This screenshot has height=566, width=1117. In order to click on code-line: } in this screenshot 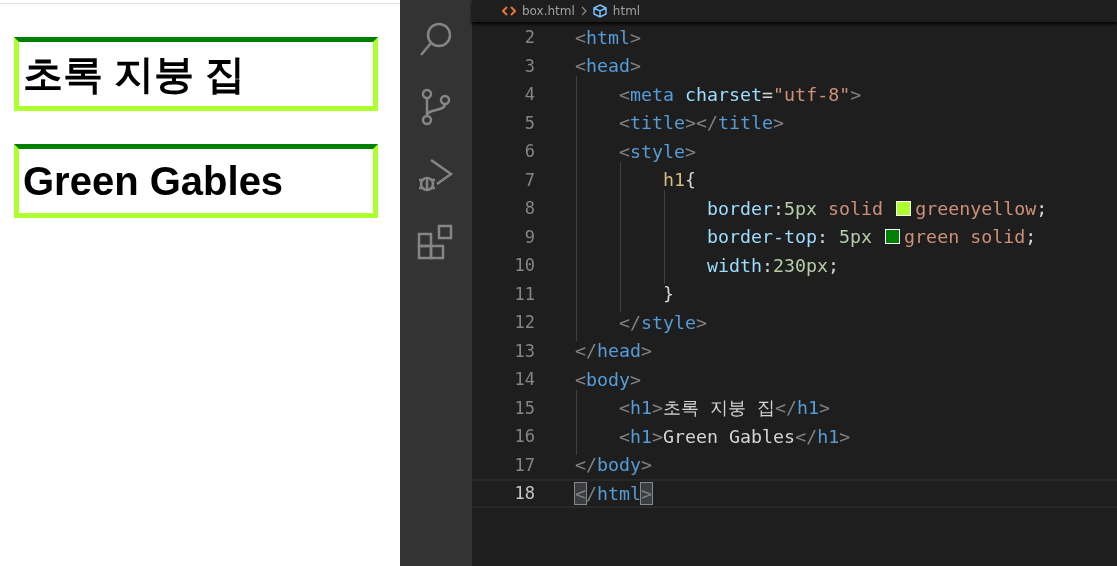, I will do `click(668, 294)`.